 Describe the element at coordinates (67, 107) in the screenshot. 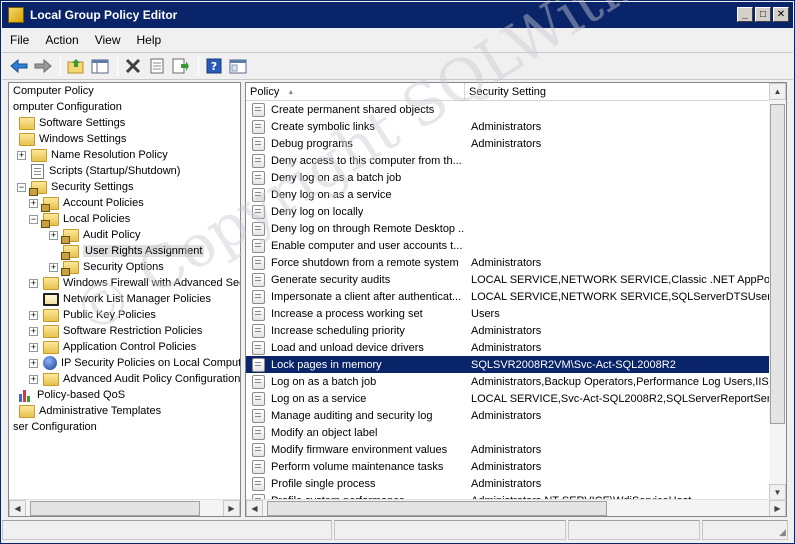

I see `tree-item: omputer Configuration` at that location.